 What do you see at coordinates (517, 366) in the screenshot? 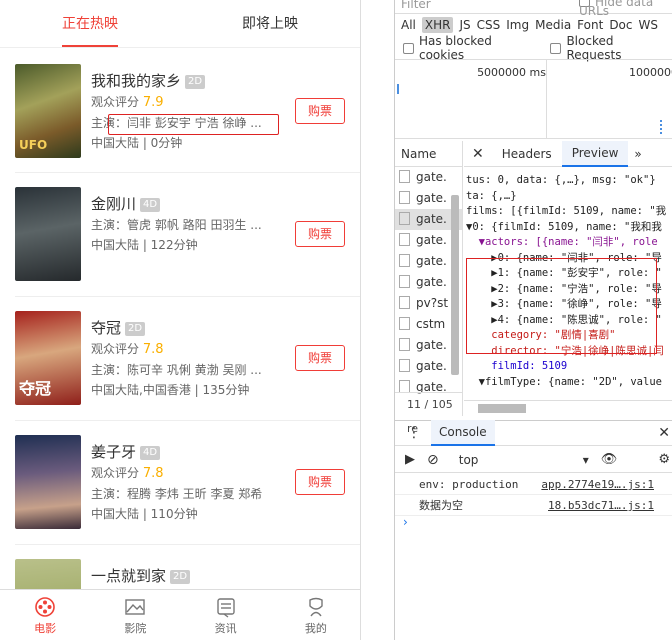
I see `preview-line: filmId: 5109` at bounding box center [517, 366].